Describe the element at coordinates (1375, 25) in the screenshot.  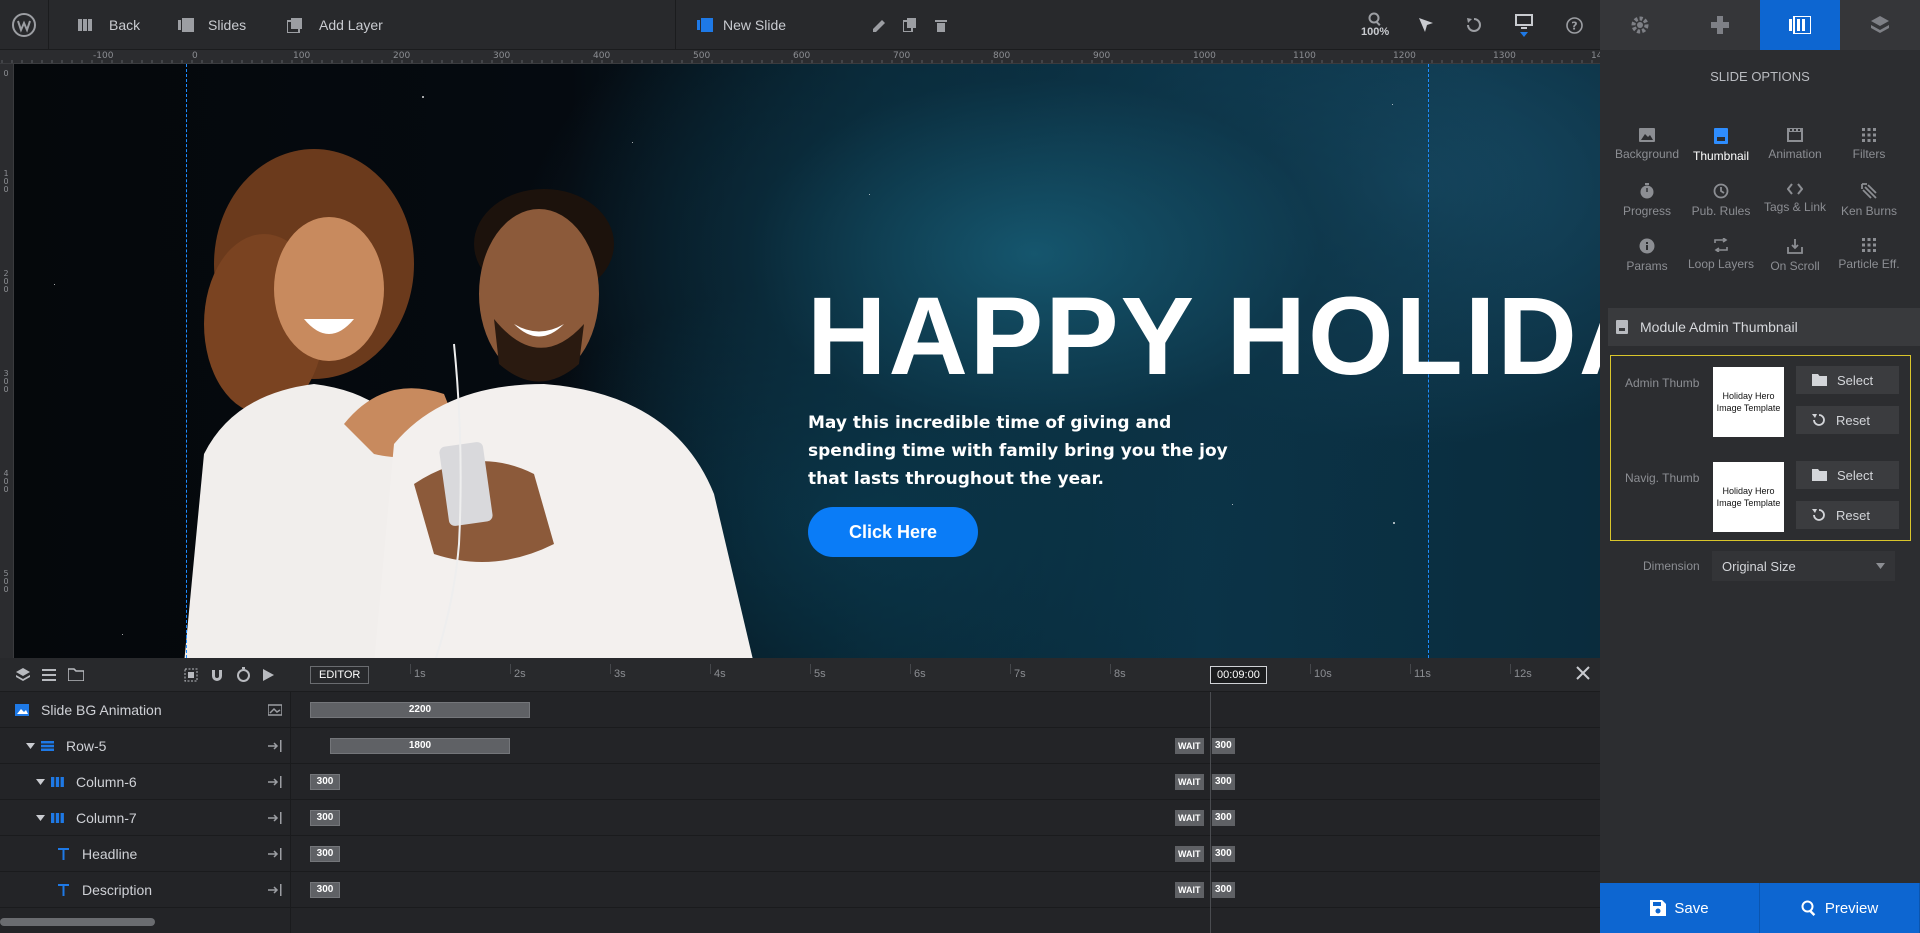
I see `zoom-button: 100%` at that location.